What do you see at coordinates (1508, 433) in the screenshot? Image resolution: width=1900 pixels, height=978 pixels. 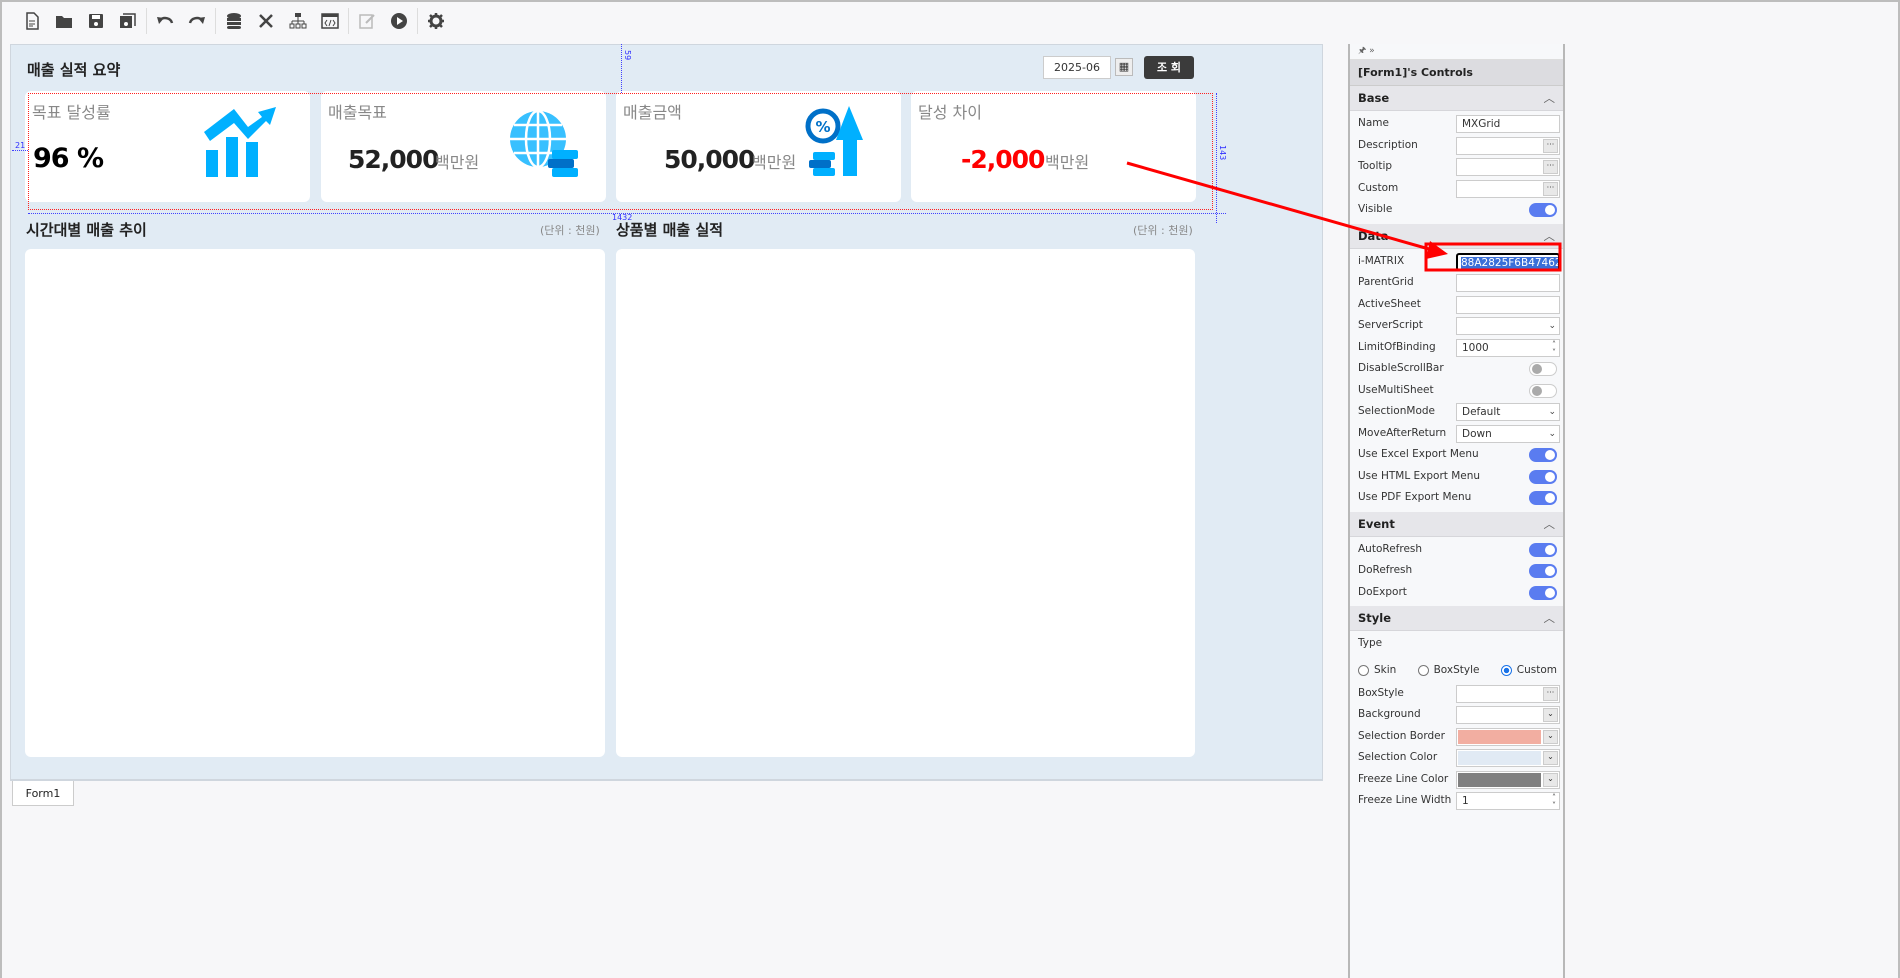 I see `prop-select: Down ⌄` at bounding box center [1508, 433].